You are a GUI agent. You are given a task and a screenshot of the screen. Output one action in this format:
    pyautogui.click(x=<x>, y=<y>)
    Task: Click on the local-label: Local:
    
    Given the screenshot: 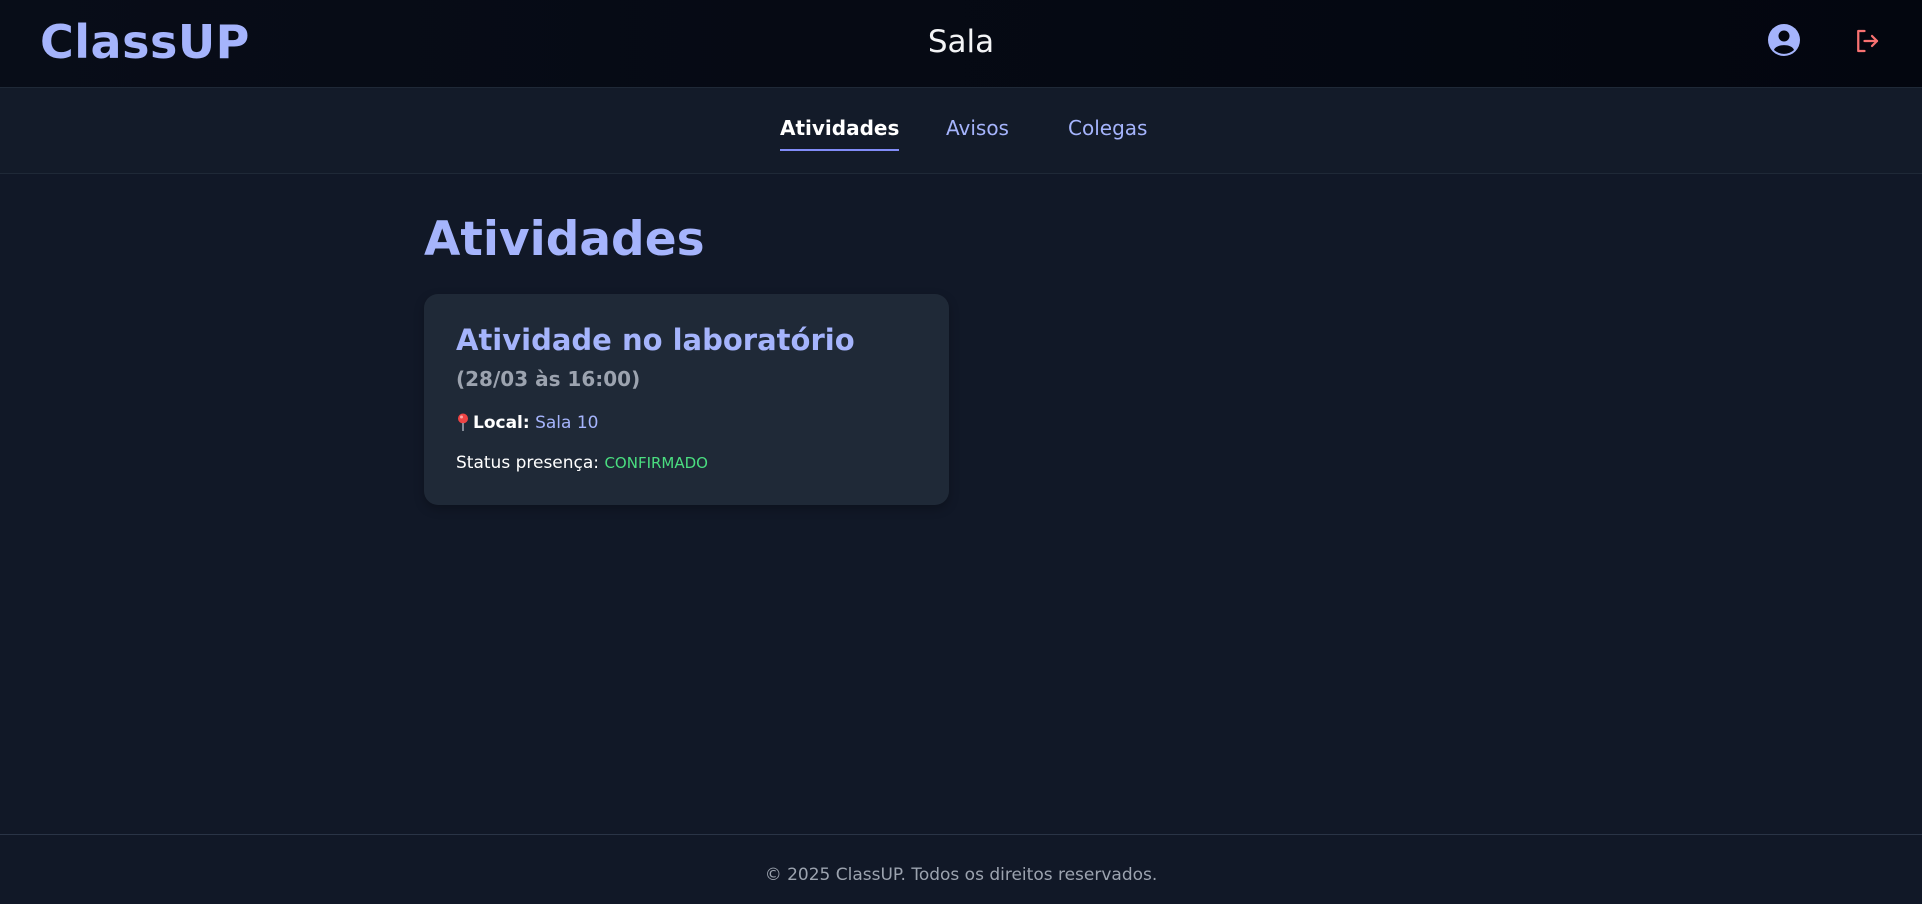 What is the action you would take?
    pyautogui.click(x=501, y=423)
    